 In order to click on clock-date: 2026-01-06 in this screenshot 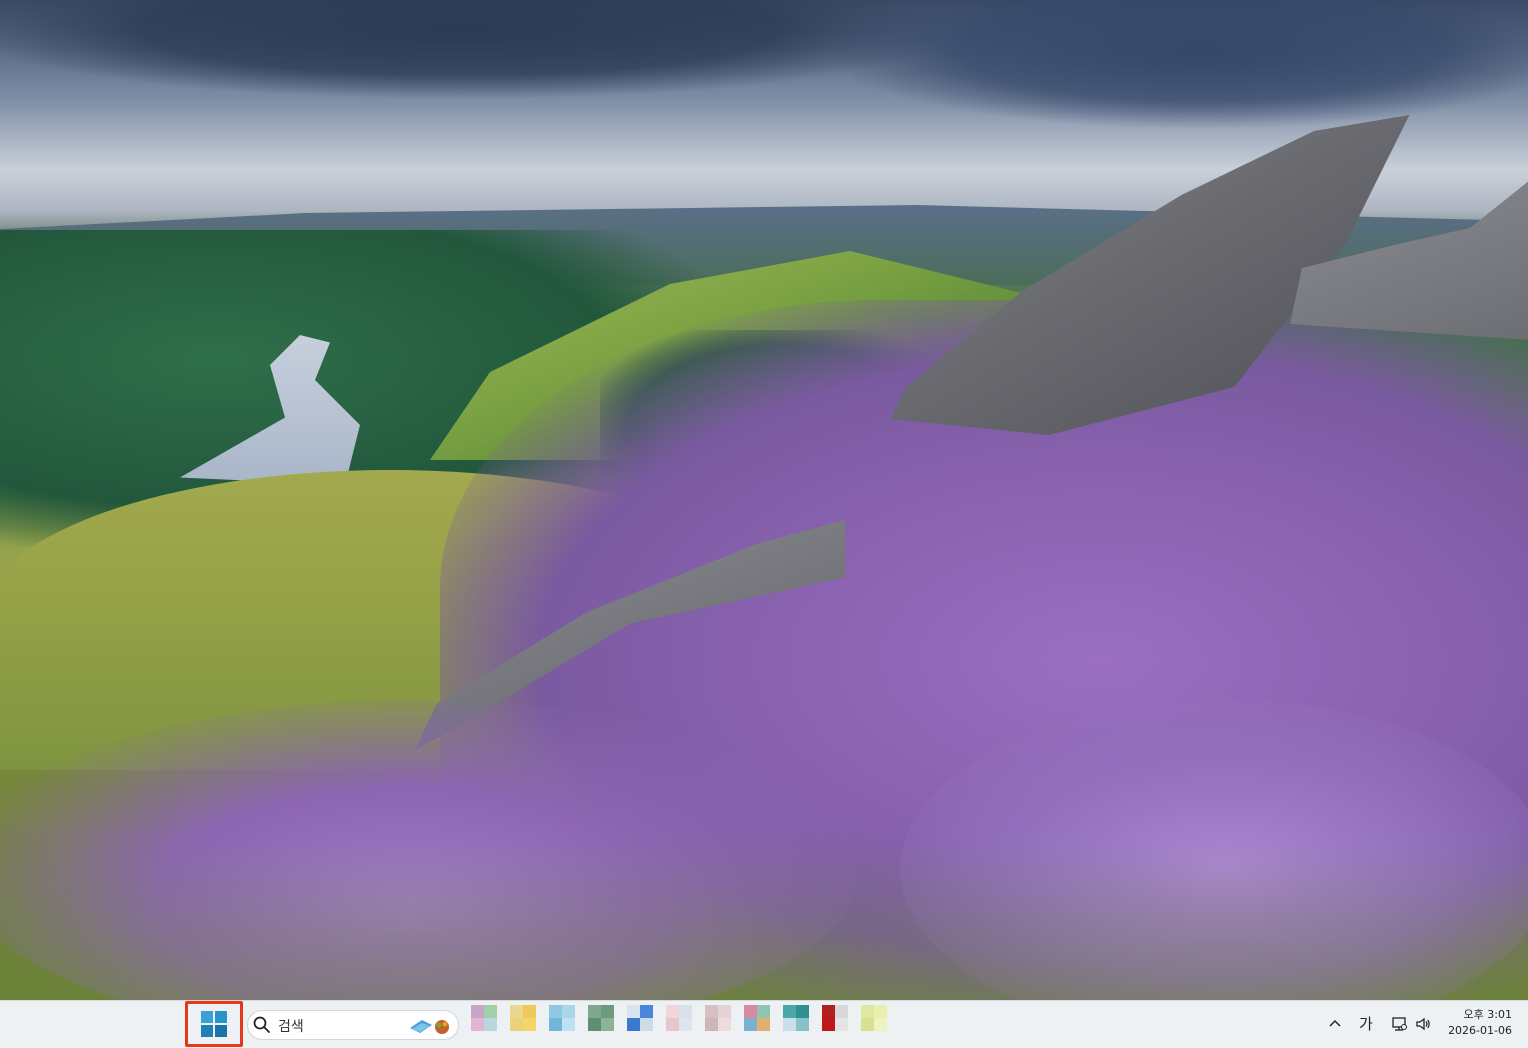, I will do `click(1480, 1030)`.